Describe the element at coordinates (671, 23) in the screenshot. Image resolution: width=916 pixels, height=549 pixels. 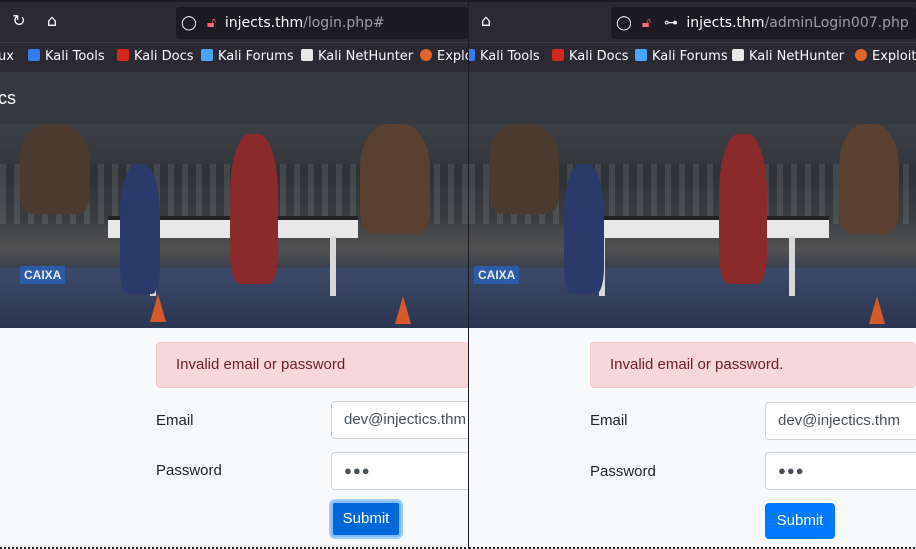
I see `key-icon: ⊶` at that location.